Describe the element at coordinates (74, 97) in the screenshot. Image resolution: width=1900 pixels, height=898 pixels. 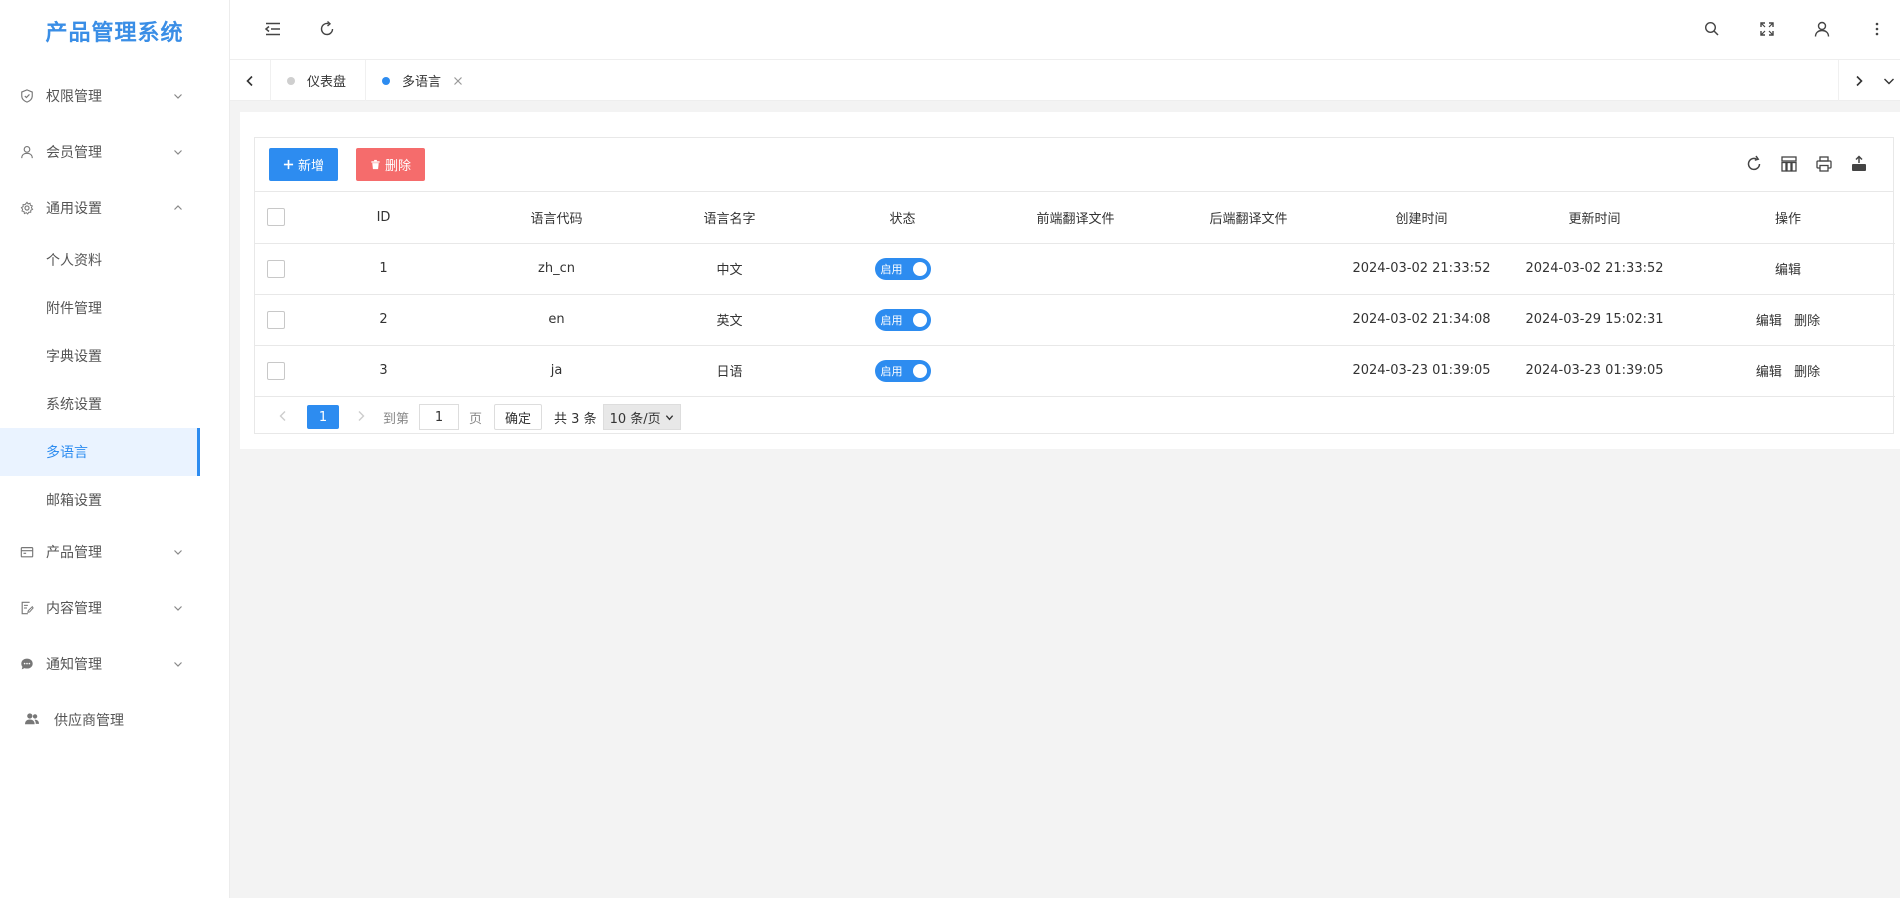
I see `sidebar-item-label: 权限管理` at that location.